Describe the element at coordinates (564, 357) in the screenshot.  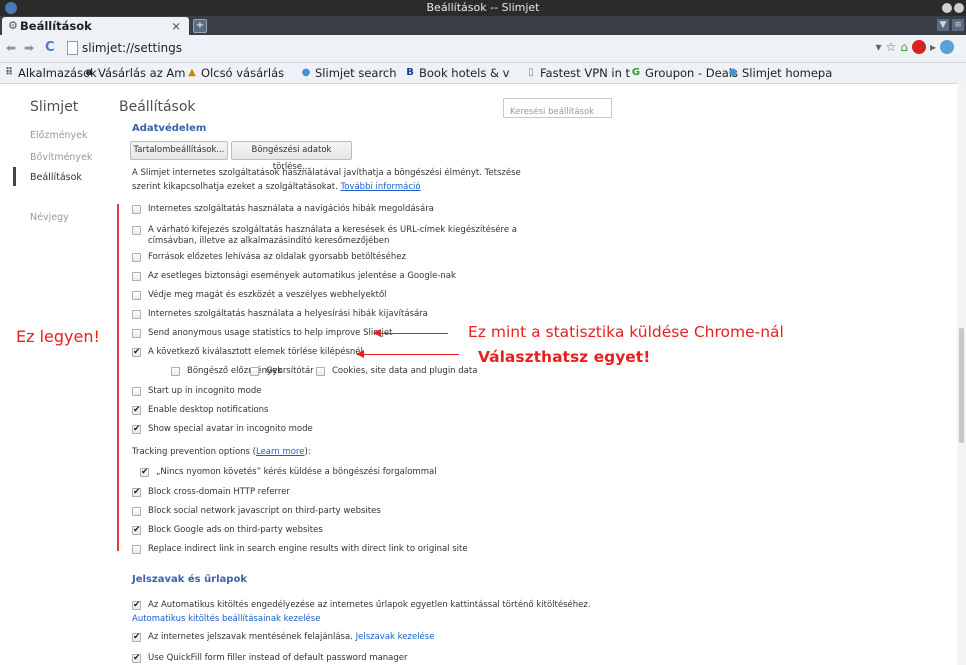
I see `annotation-choose: Választhatsz egyet!` at that location.